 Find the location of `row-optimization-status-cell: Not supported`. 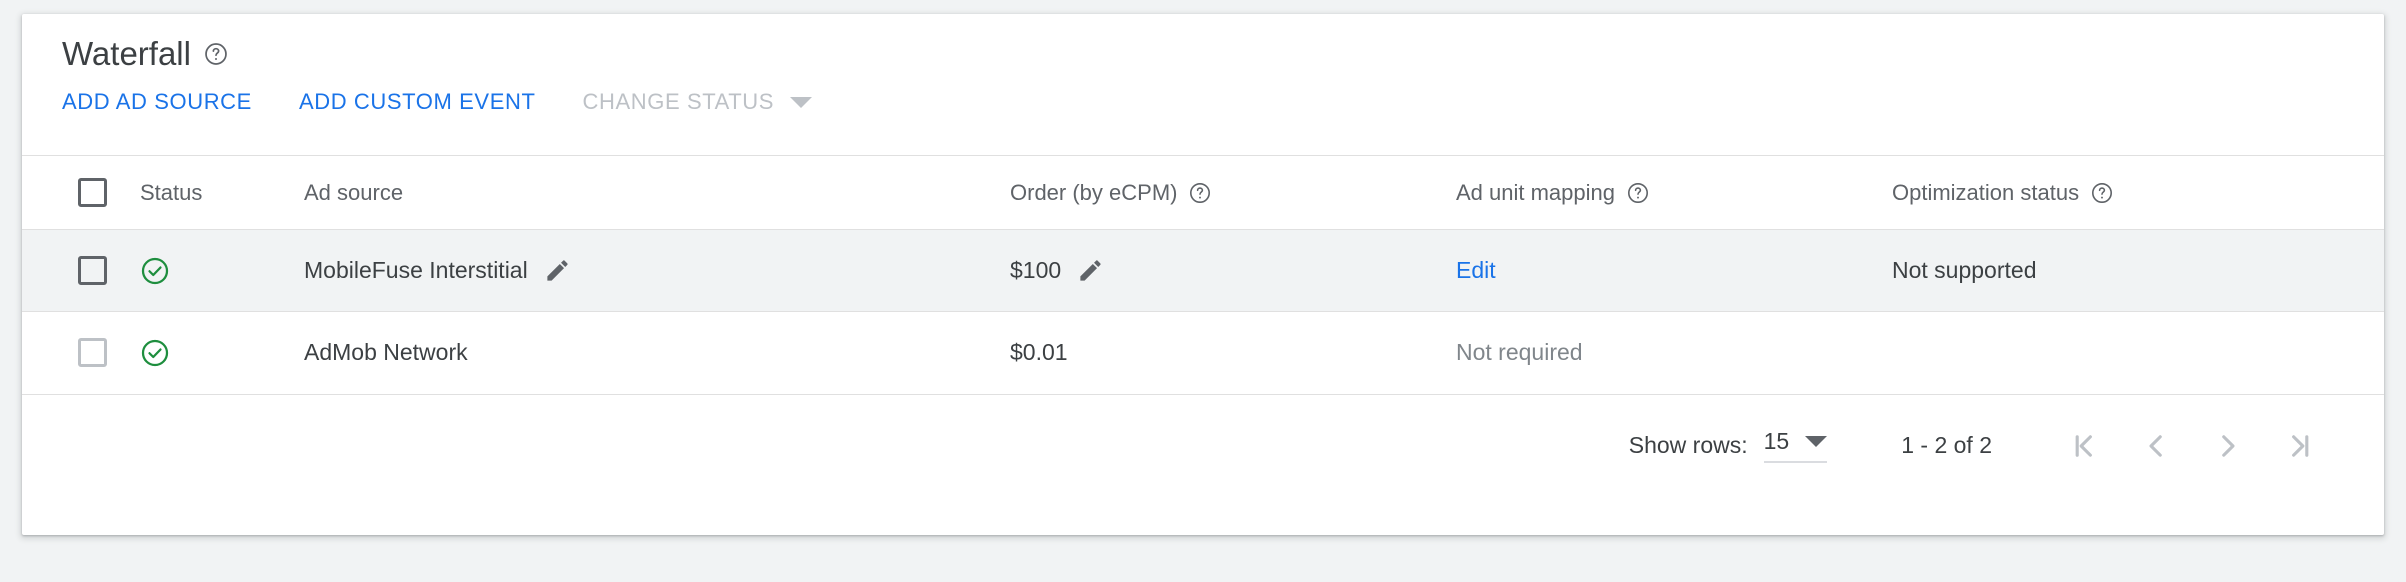

row-optimization-status-cell: Not supported is located at coordinates (1964, 270).